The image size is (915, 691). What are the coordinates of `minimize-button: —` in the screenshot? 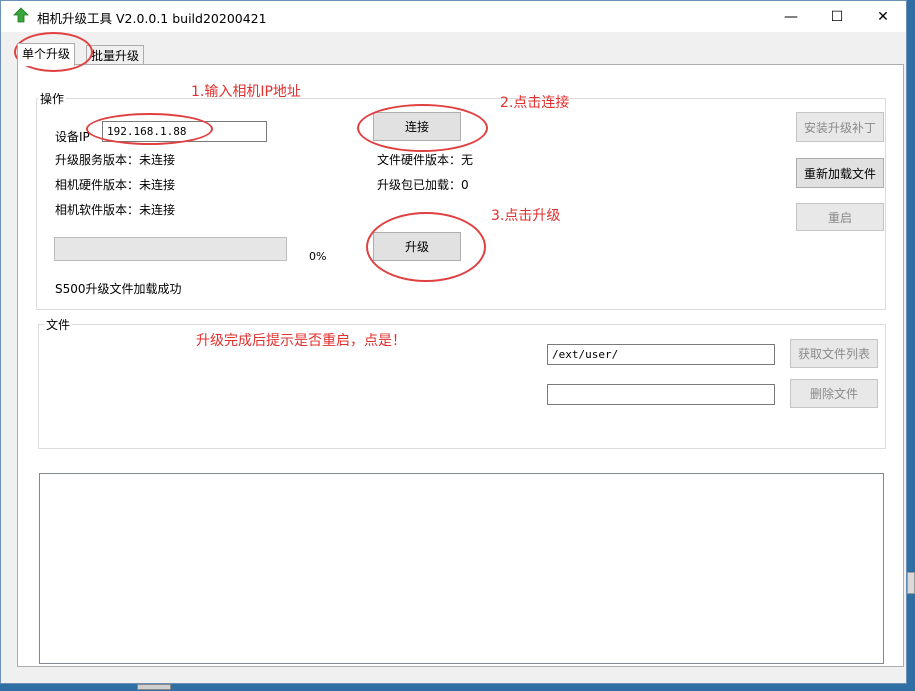 It's located at (791, 16).